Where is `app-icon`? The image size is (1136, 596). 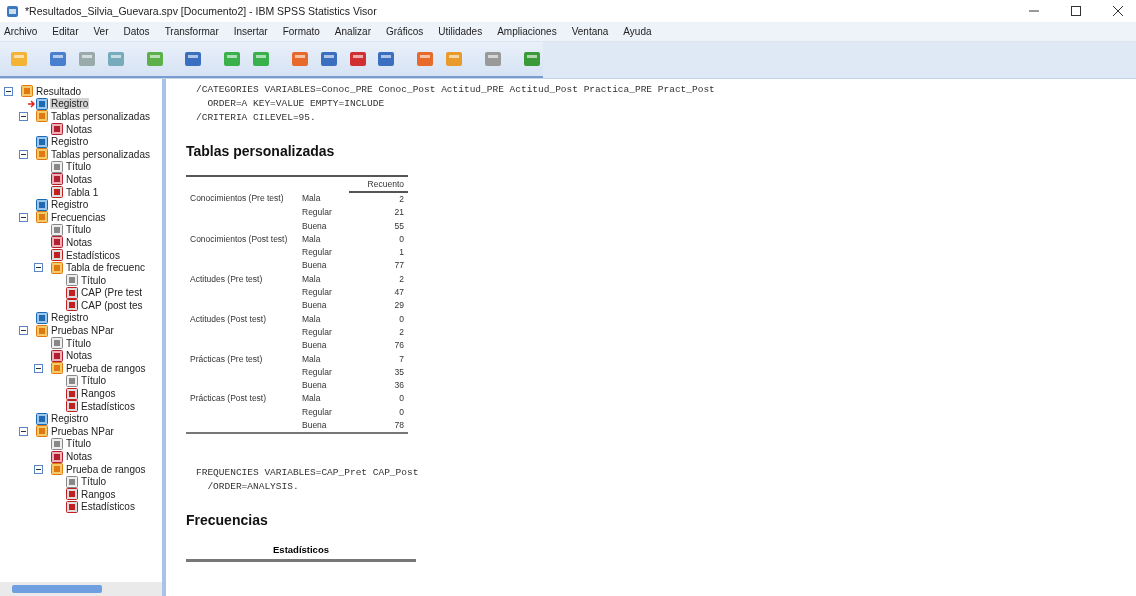
app-icon is located at coordinates (12, 11).